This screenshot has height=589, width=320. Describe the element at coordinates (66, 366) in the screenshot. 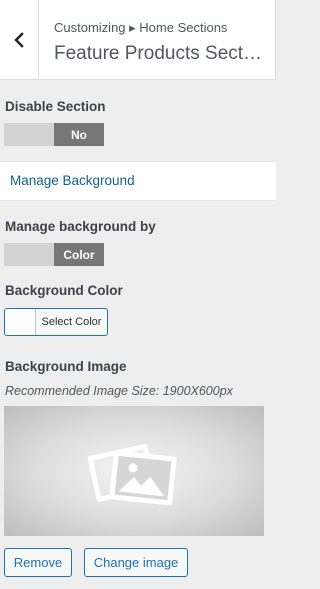

I see `background-image-label: Background Image` at that location.